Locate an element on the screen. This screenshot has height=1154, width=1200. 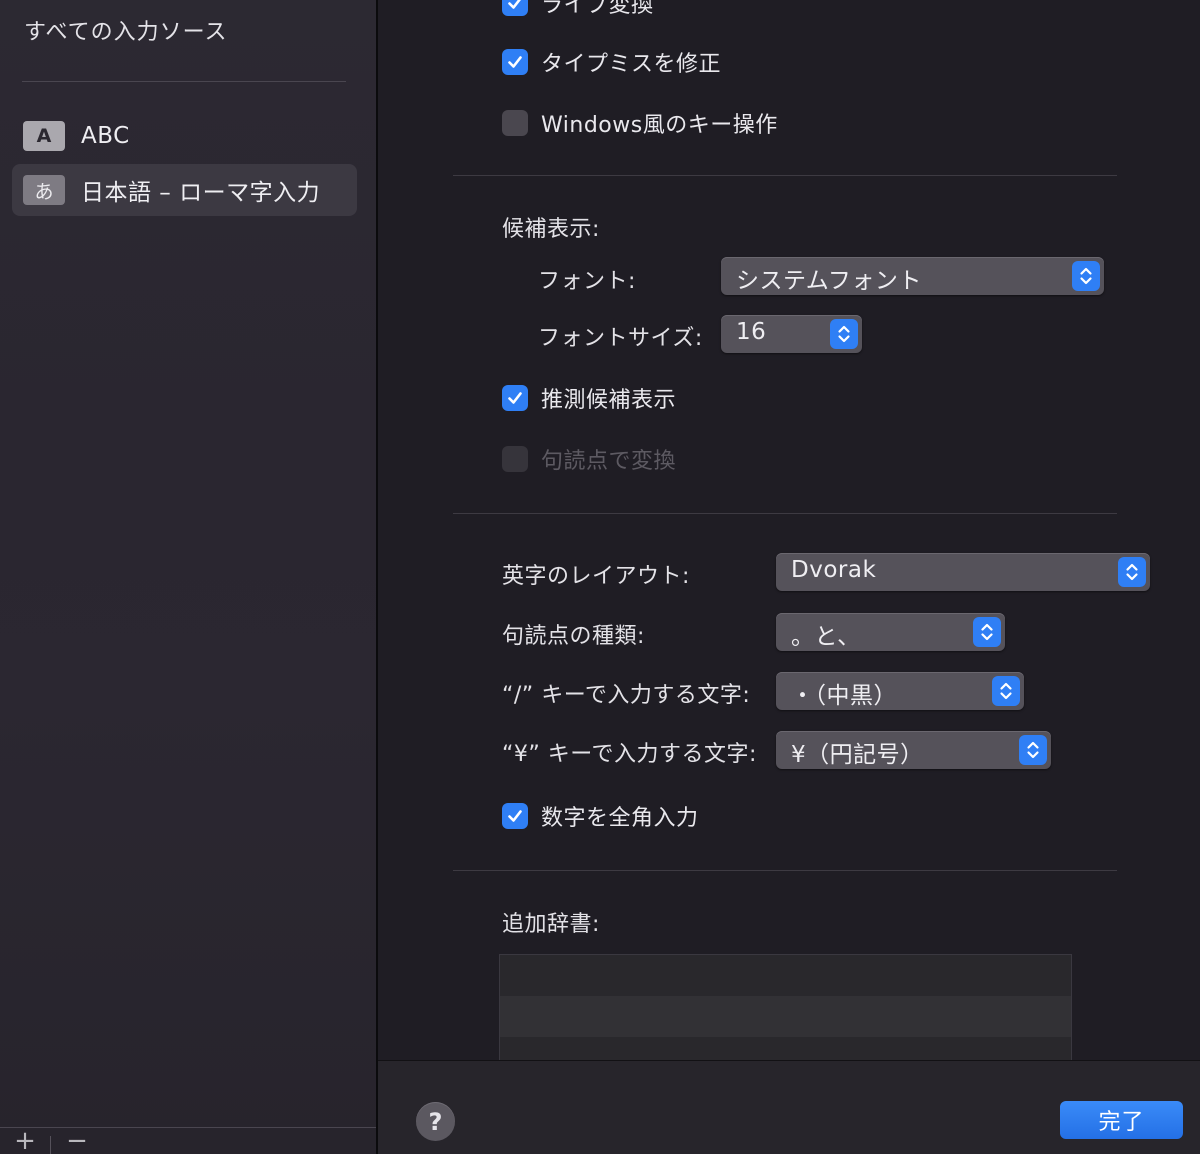
typo-correction-label: タイプミスを修正 is located at coordinates (631, 64).